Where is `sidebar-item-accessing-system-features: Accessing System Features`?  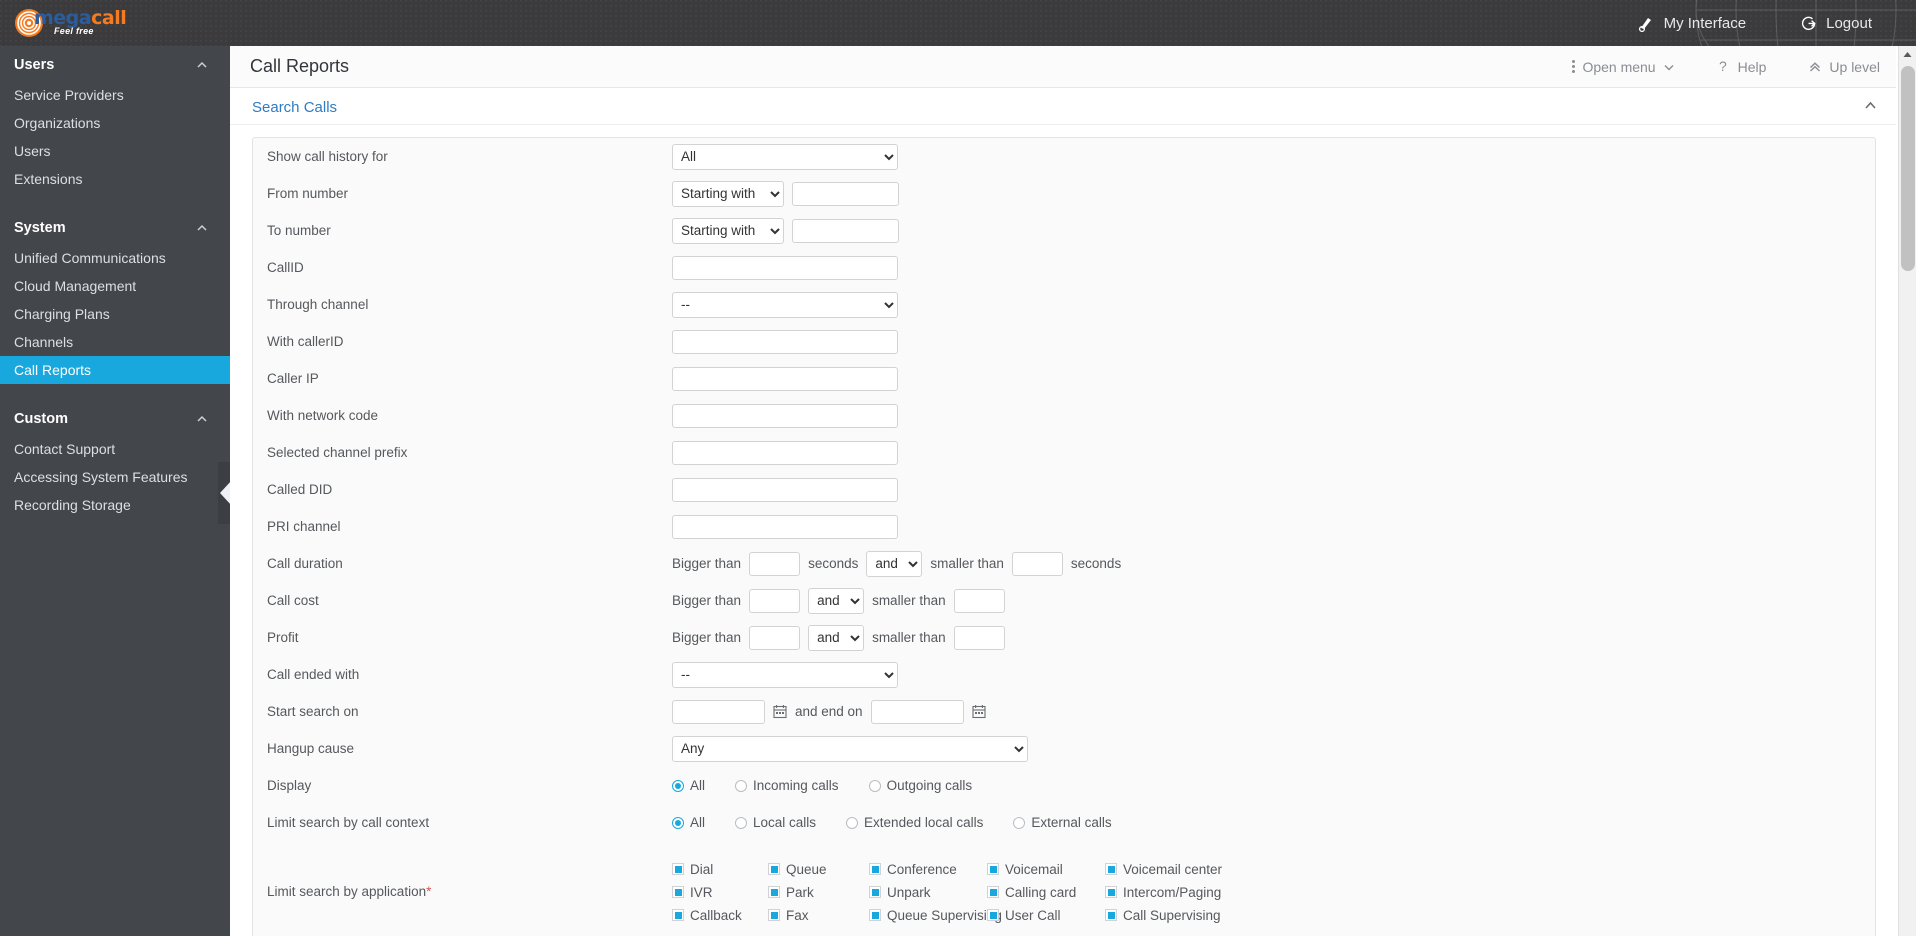 sidebar-item-accessing-system-features: Accessing System Features is located at coordinates (115, 477).